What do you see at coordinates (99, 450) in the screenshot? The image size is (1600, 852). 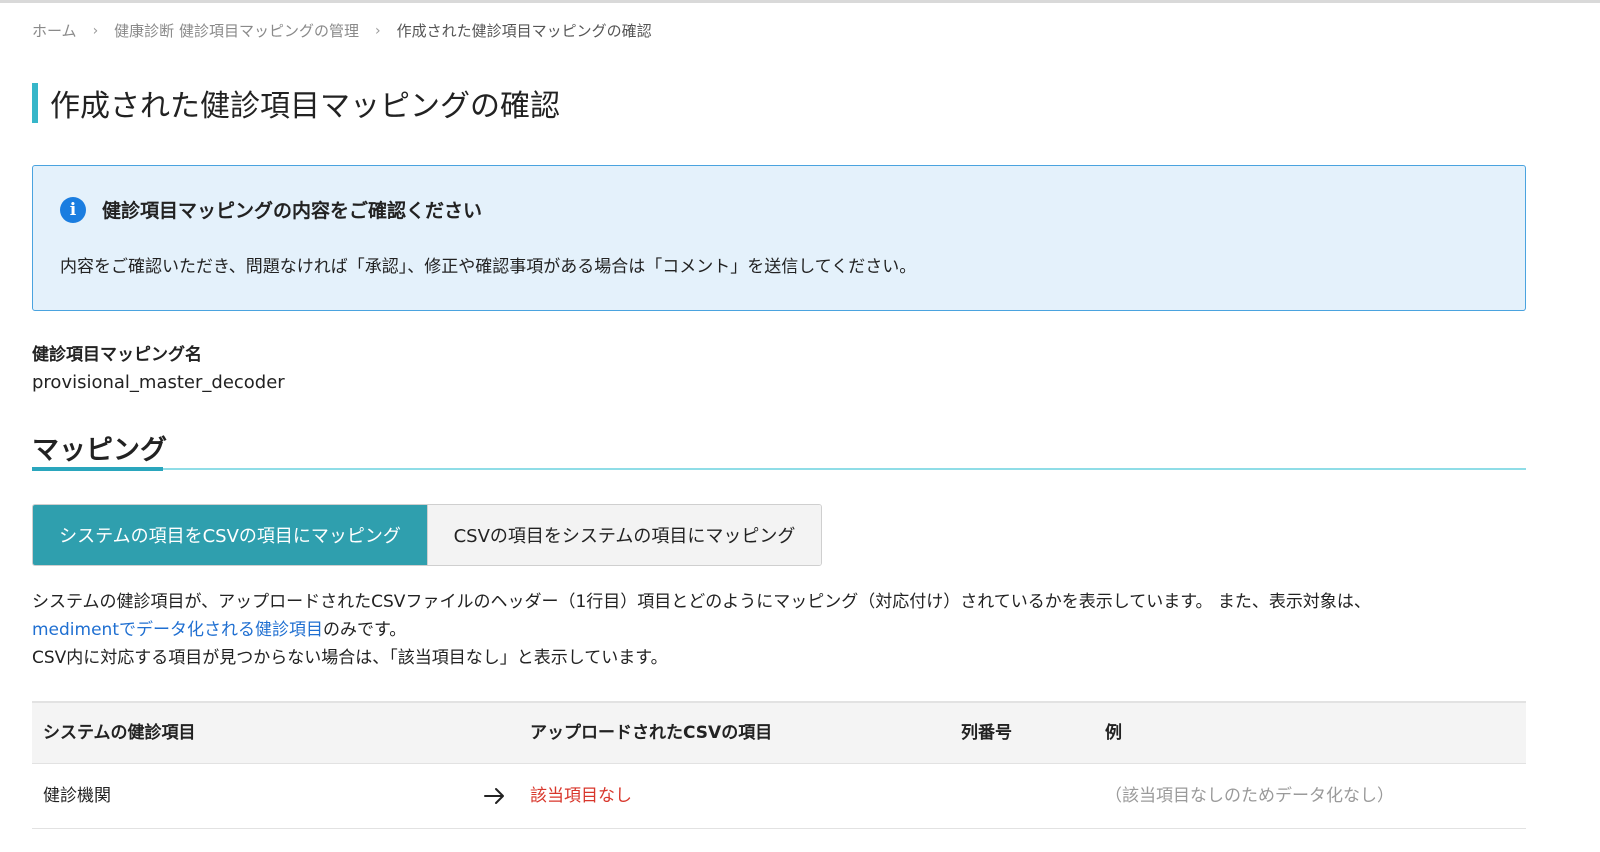 I see `section-title-mapping: マッピング` at bounding box center [99, 450].